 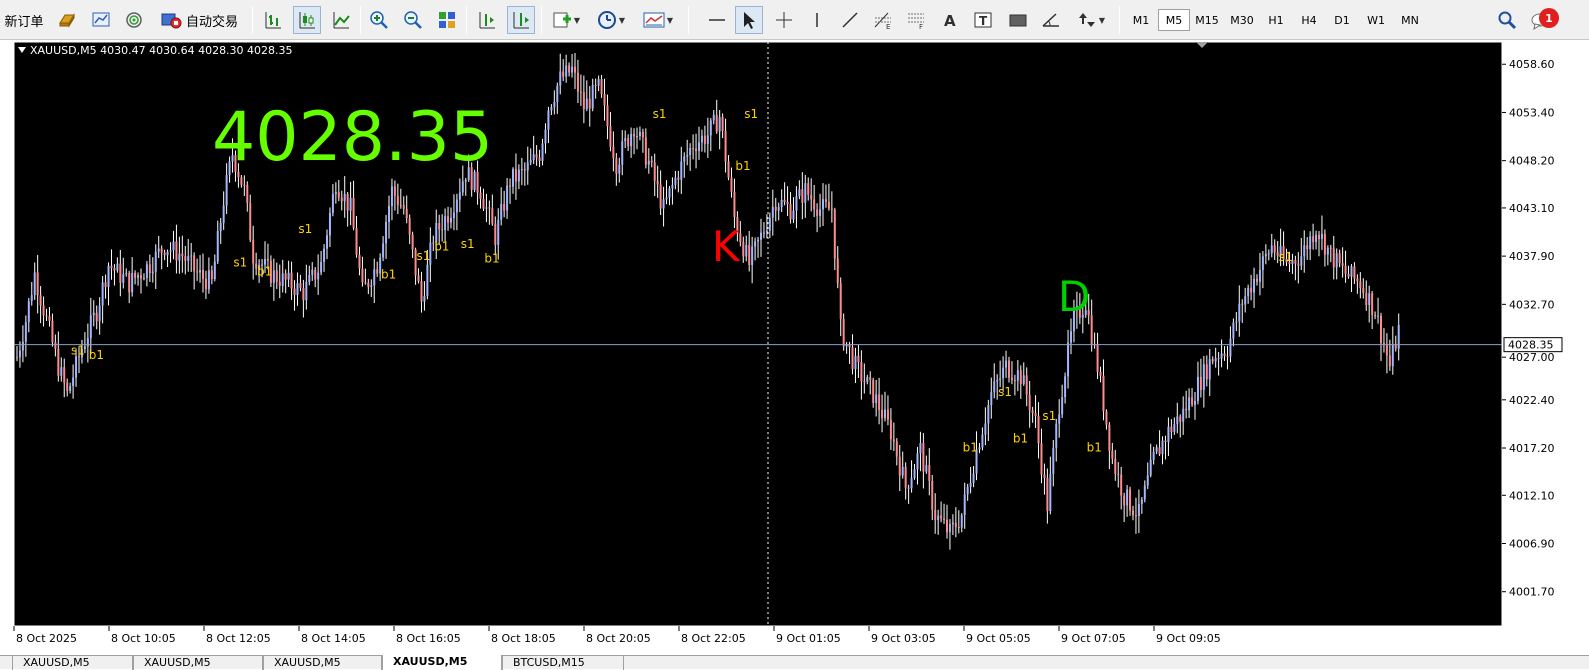 I want to click on chart-tab: BTCUSD,M15, so click(x=563, y=663).